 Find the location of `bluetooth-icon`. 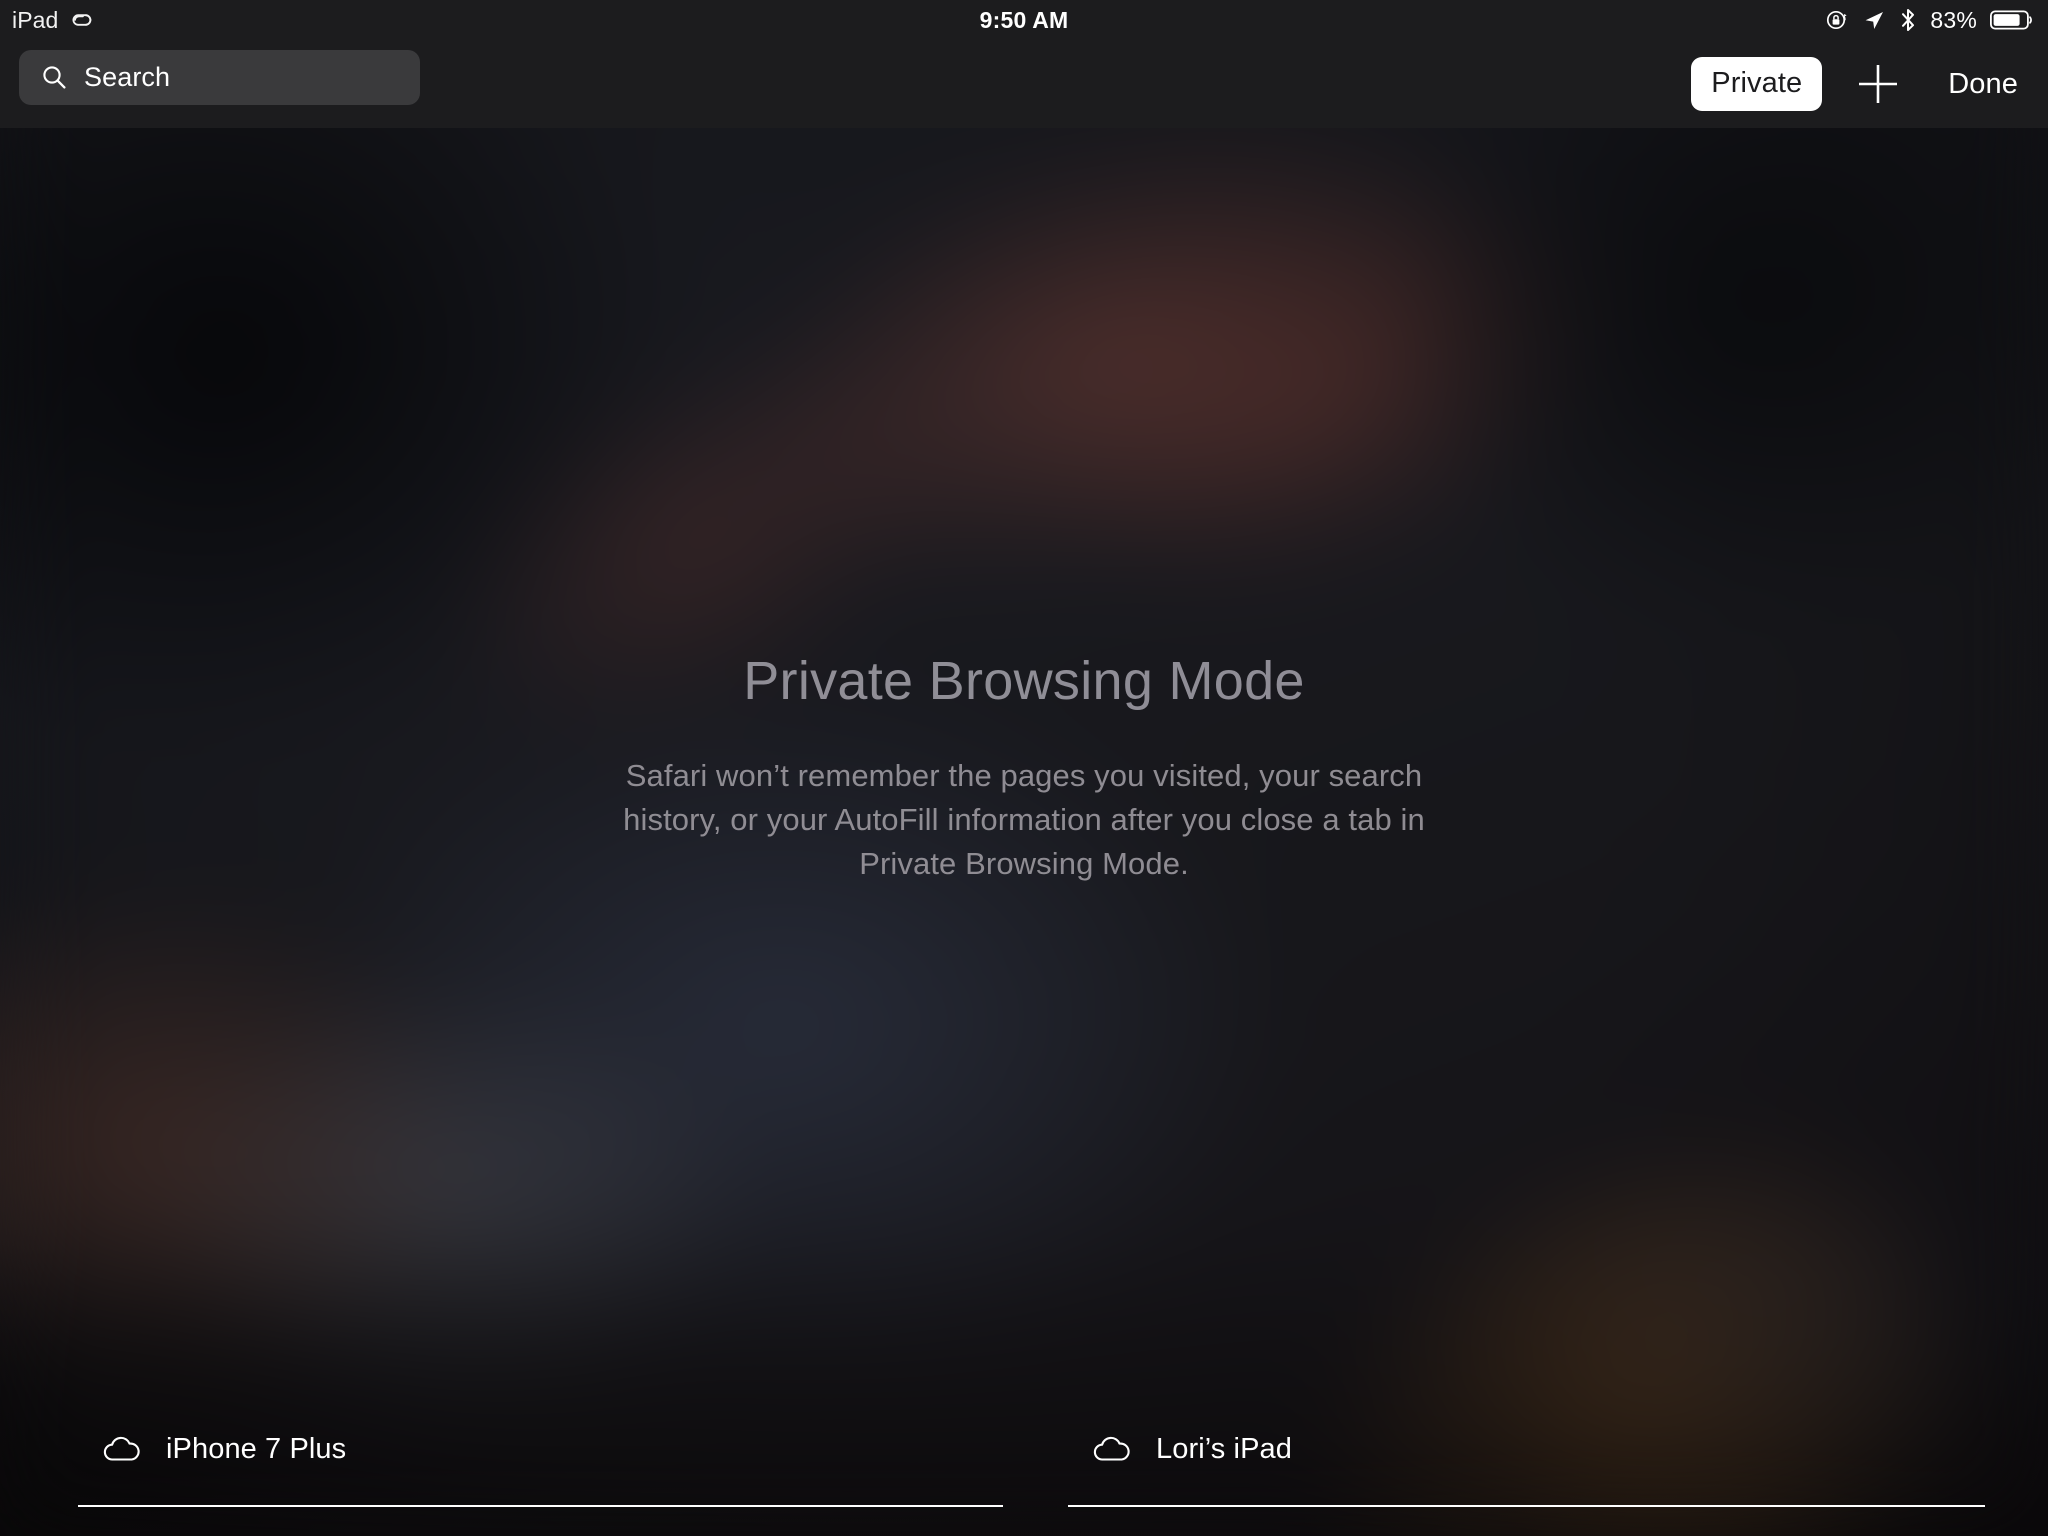

bluetooth-icon is located at coordinates (1908, 20).